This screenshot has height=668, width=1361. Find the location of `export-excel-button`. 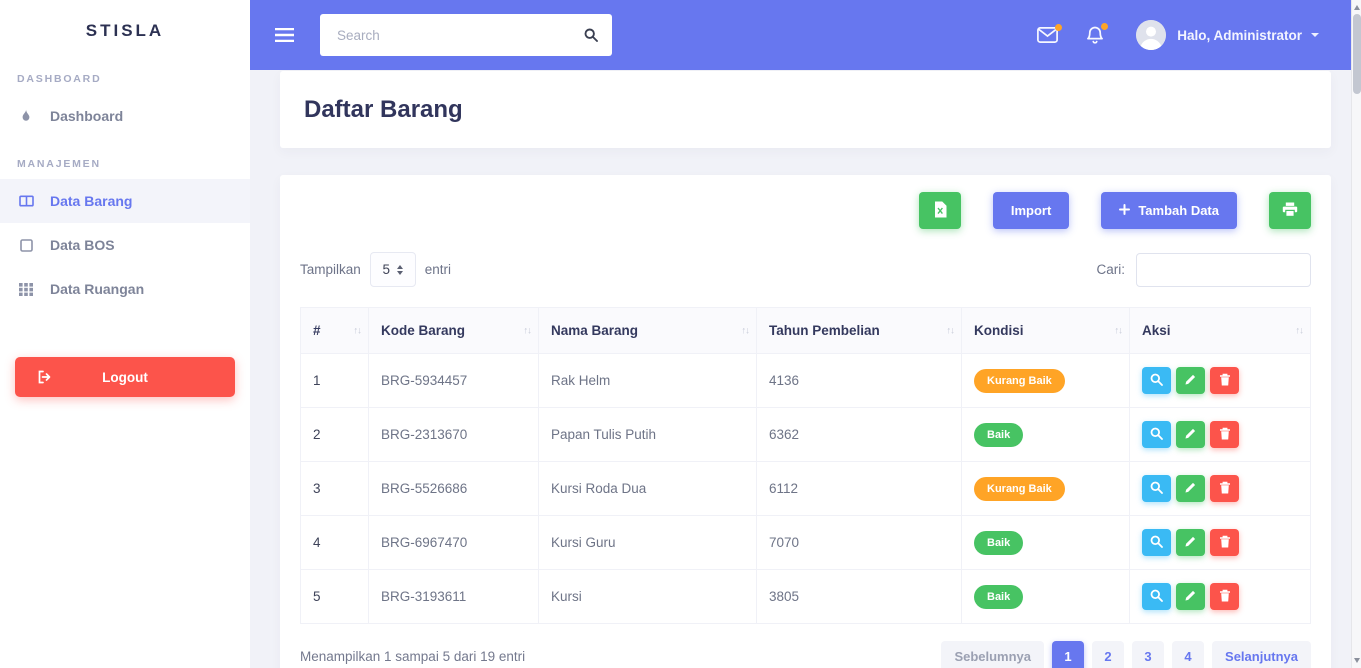

export-excel-button is located at coordinates (939, 210).